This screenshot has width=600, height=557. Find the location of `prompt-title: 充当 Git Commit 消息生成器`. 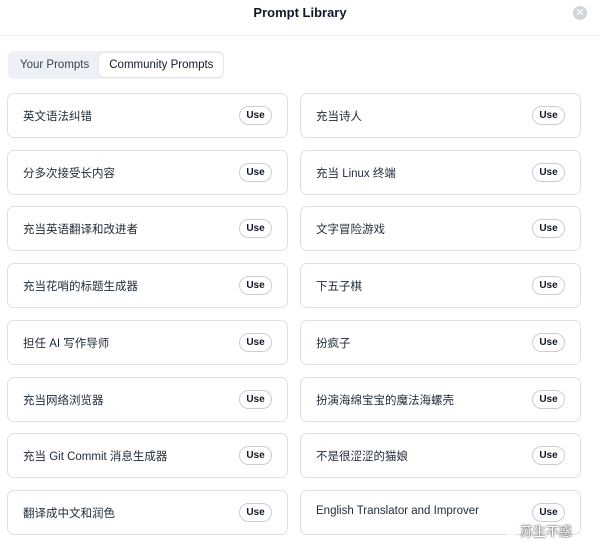

prompt-title: 充当 Git Commit 消息生成器 is located at coordinates (95, 457).